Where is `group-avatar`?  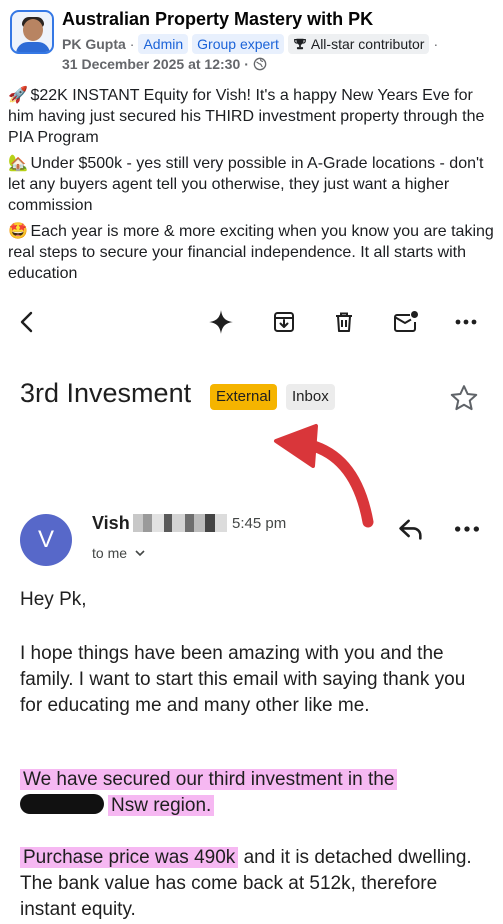
group-avatar is located at coordinates (32, 32).